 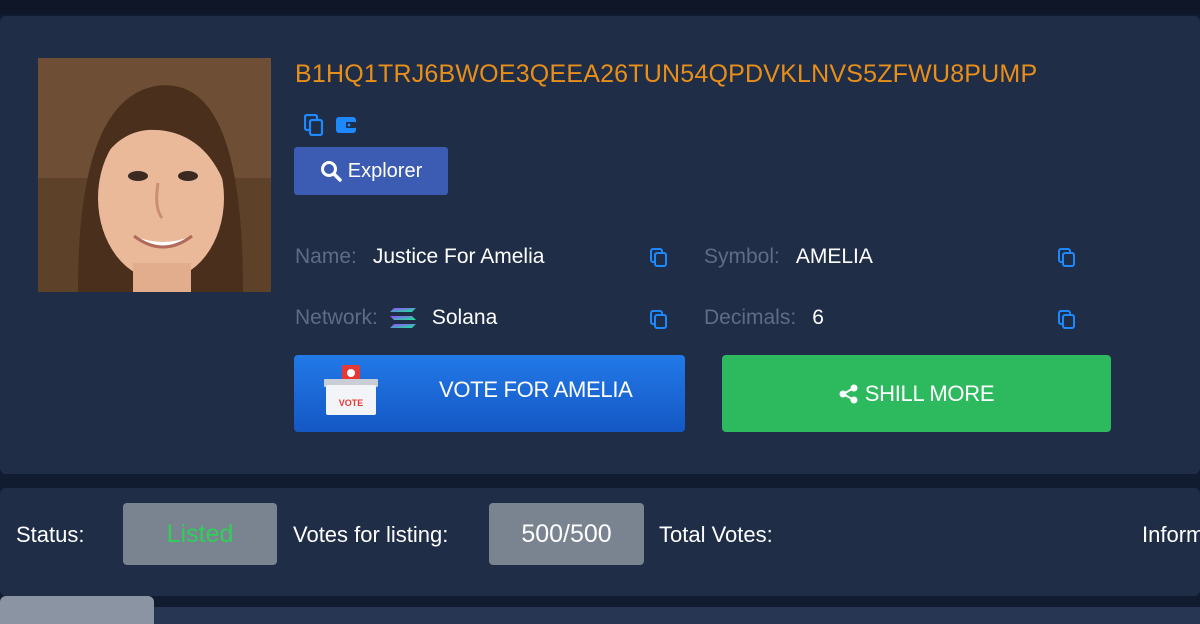 I want to click on wallet-icon, so click(x=346, y=125).